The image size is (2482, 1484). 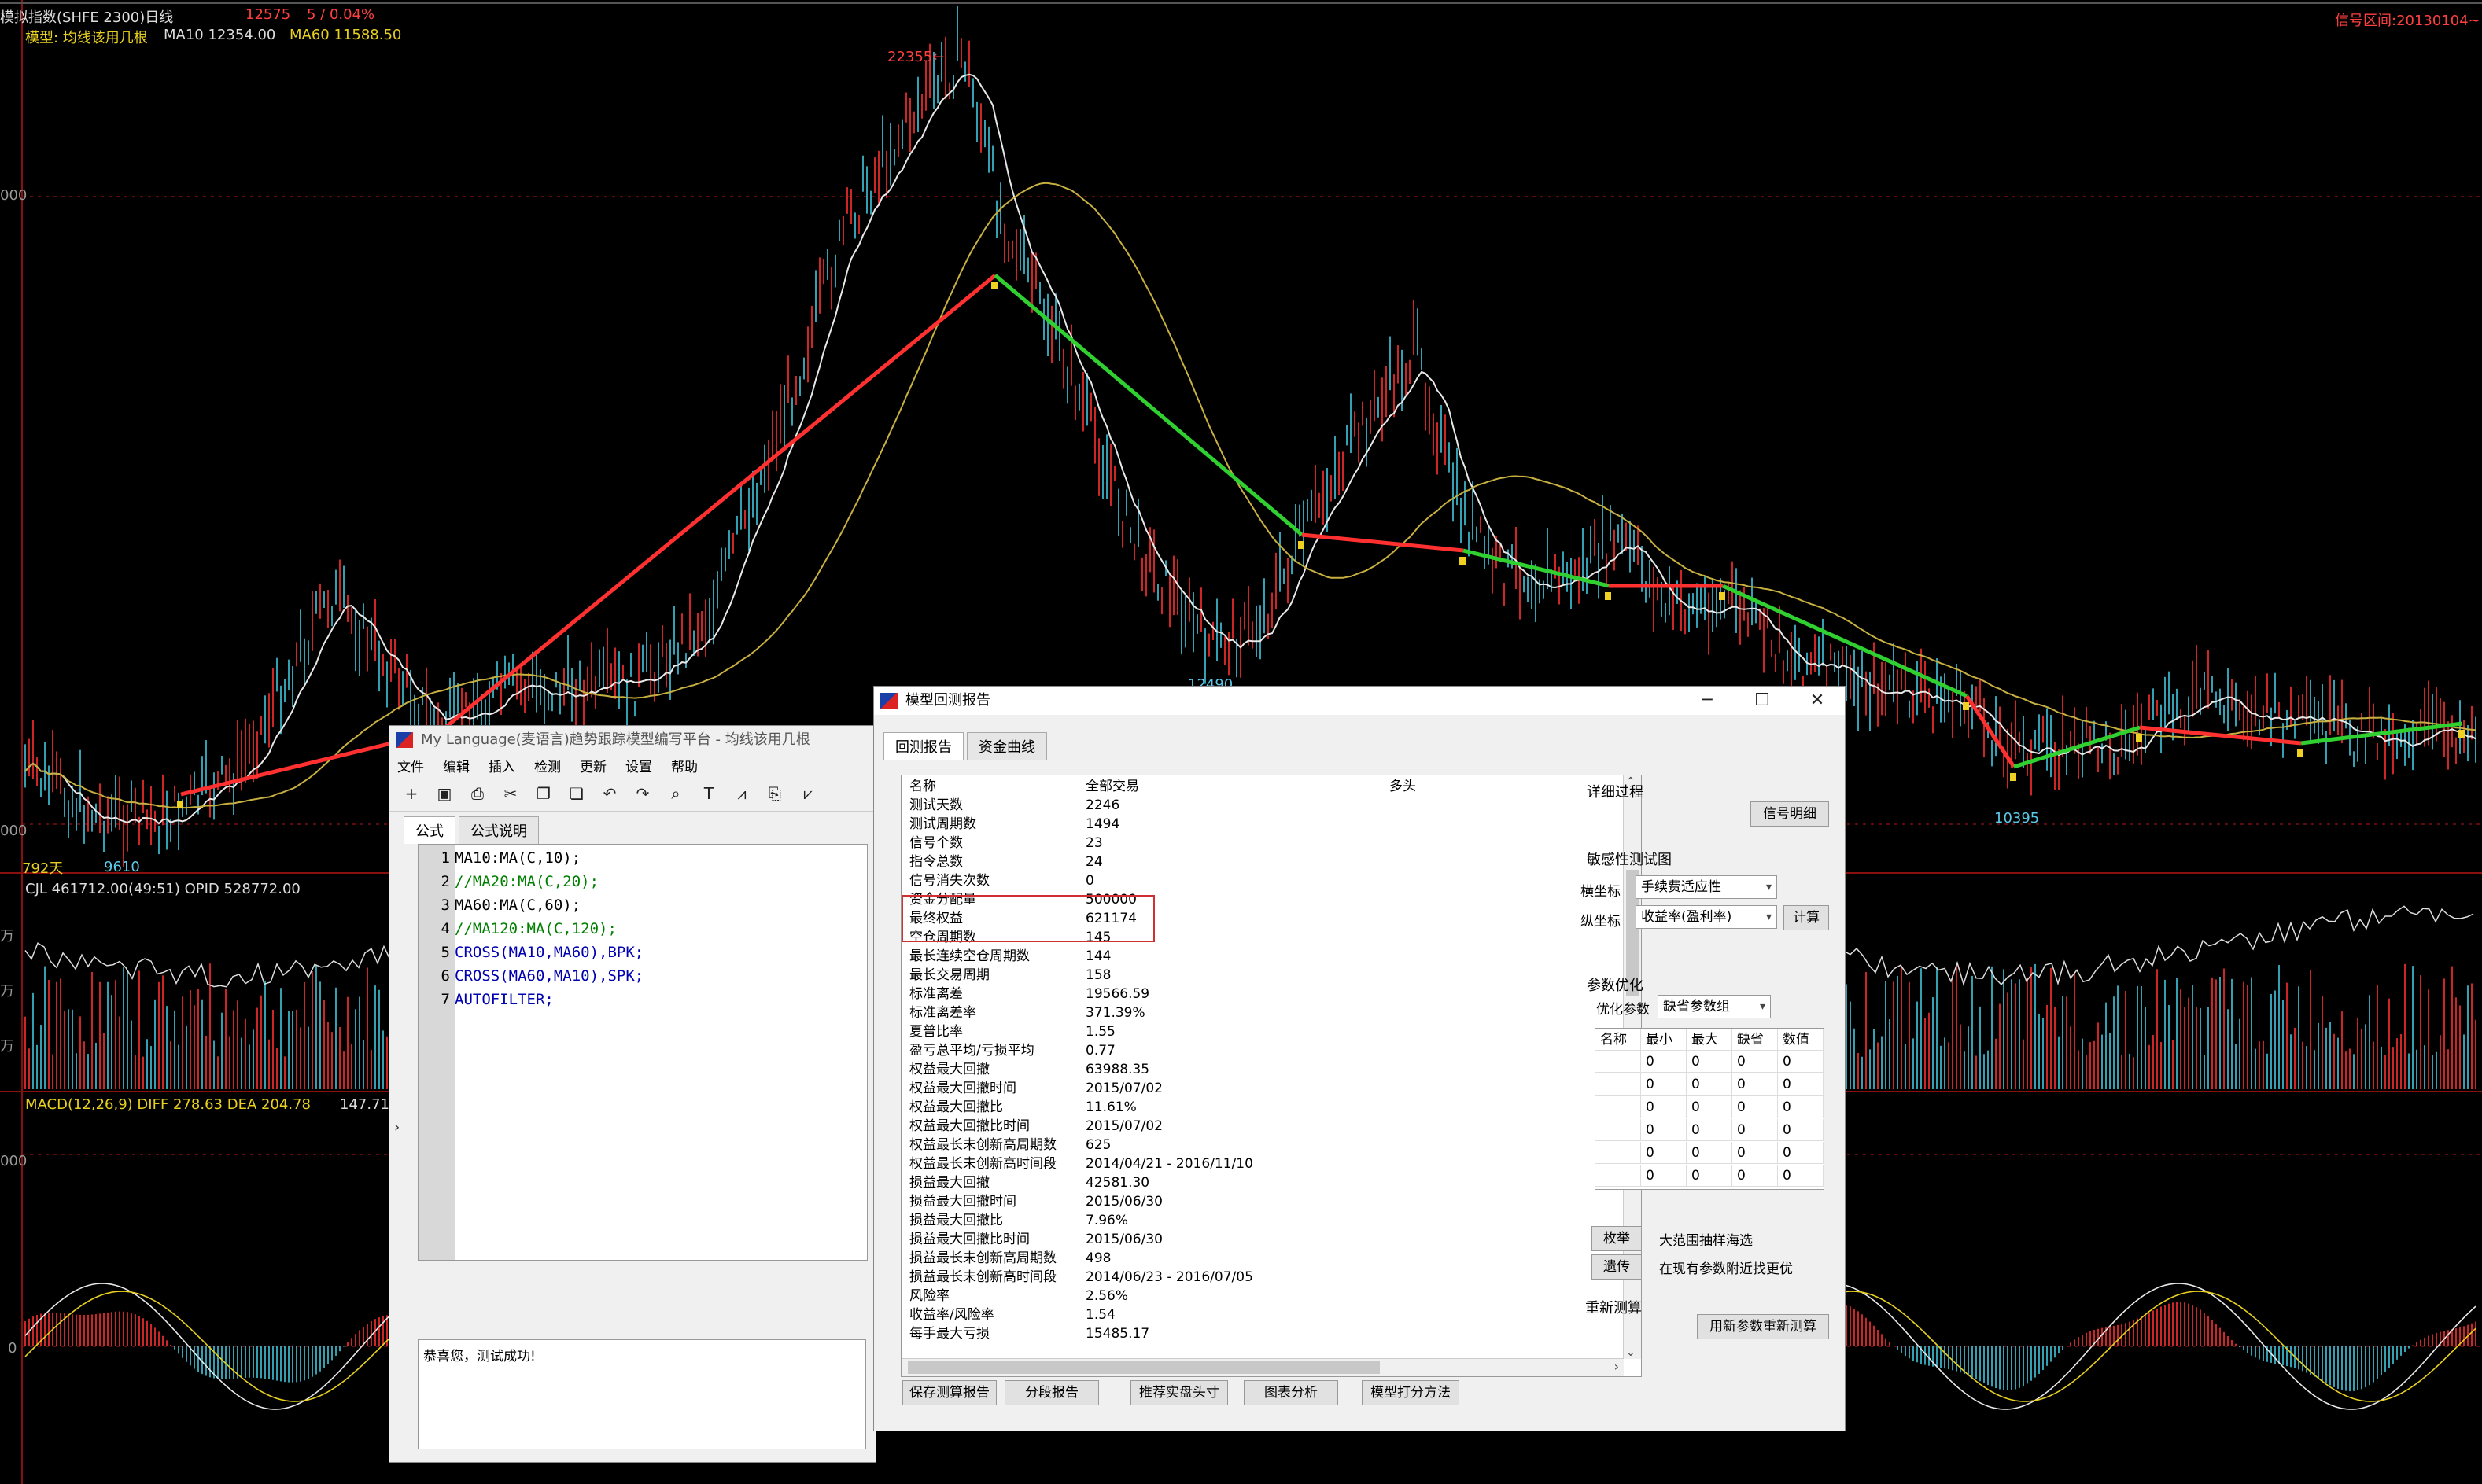 I want to click on chart-analysis-button: 图表分析, so click(x=1291, y=1392).